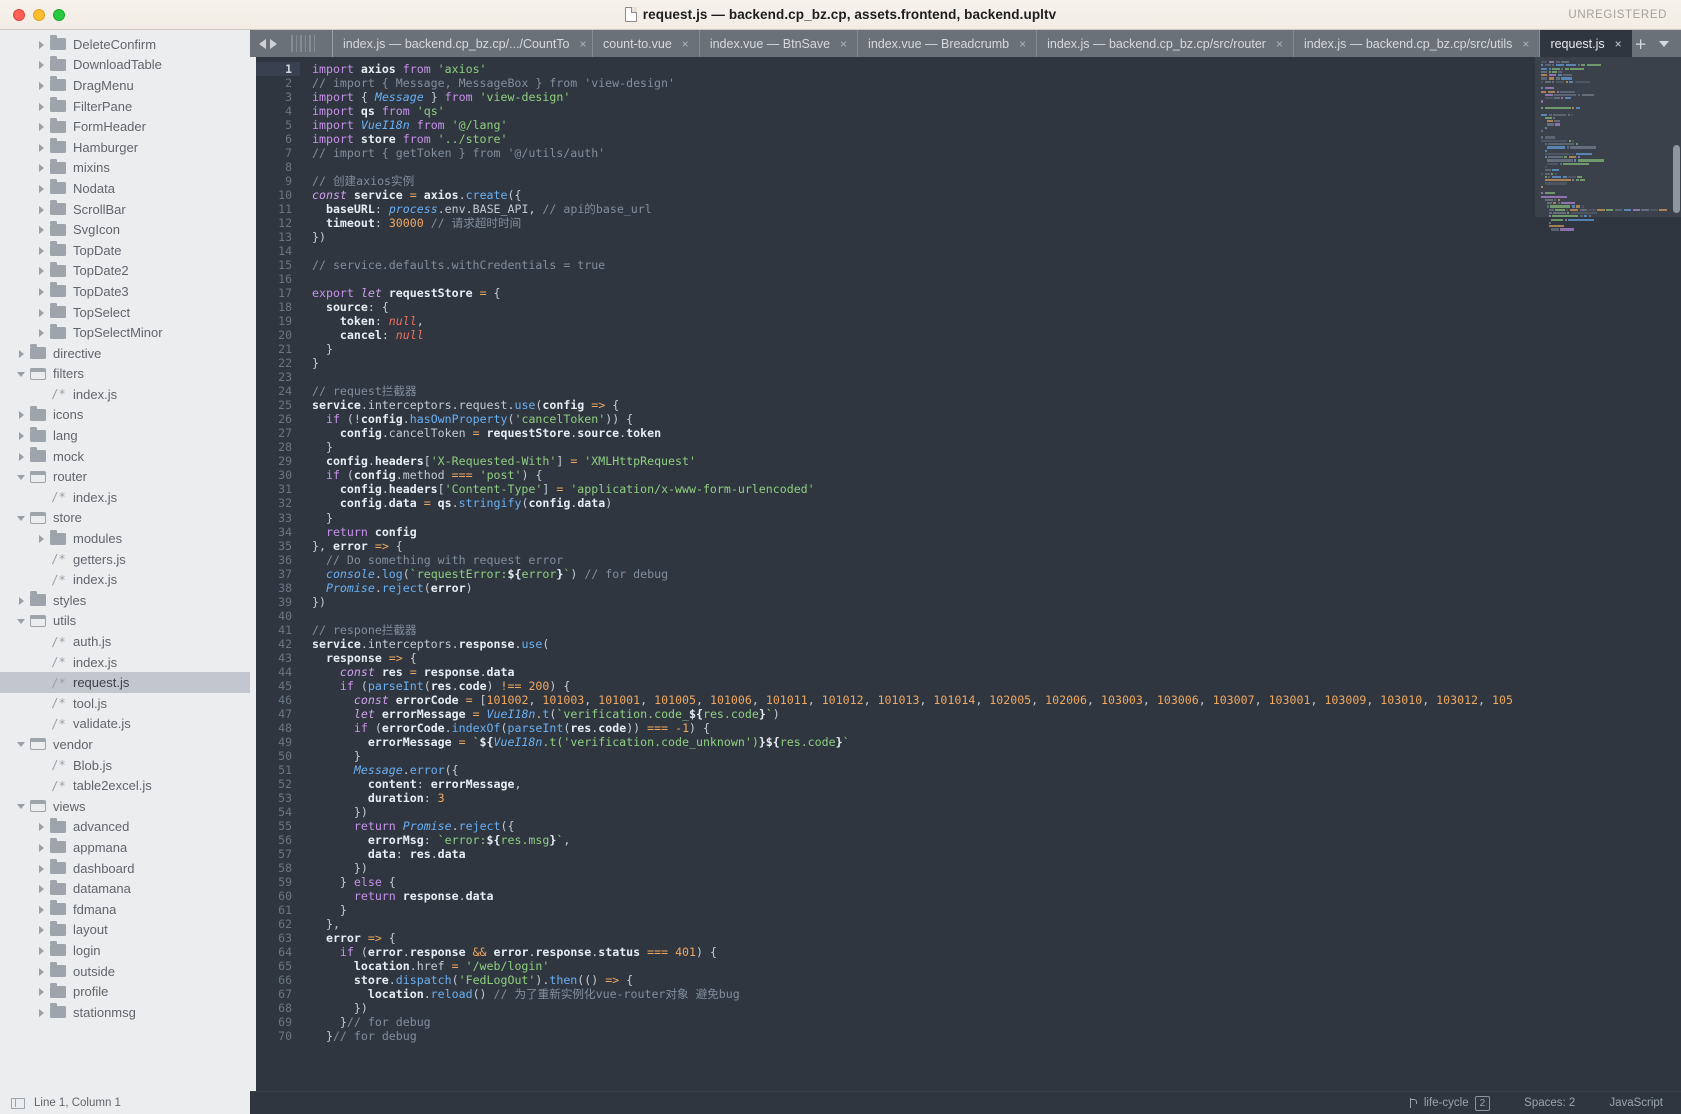 This screenshot has height=1114, width=1681. I want to click on tree-folder-row: stationmsg, so click(125, 1012).